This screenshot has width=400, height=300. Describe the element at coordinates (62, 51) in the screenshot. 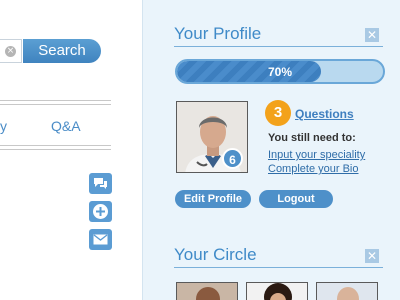

I see `search-button: Search` at that location.